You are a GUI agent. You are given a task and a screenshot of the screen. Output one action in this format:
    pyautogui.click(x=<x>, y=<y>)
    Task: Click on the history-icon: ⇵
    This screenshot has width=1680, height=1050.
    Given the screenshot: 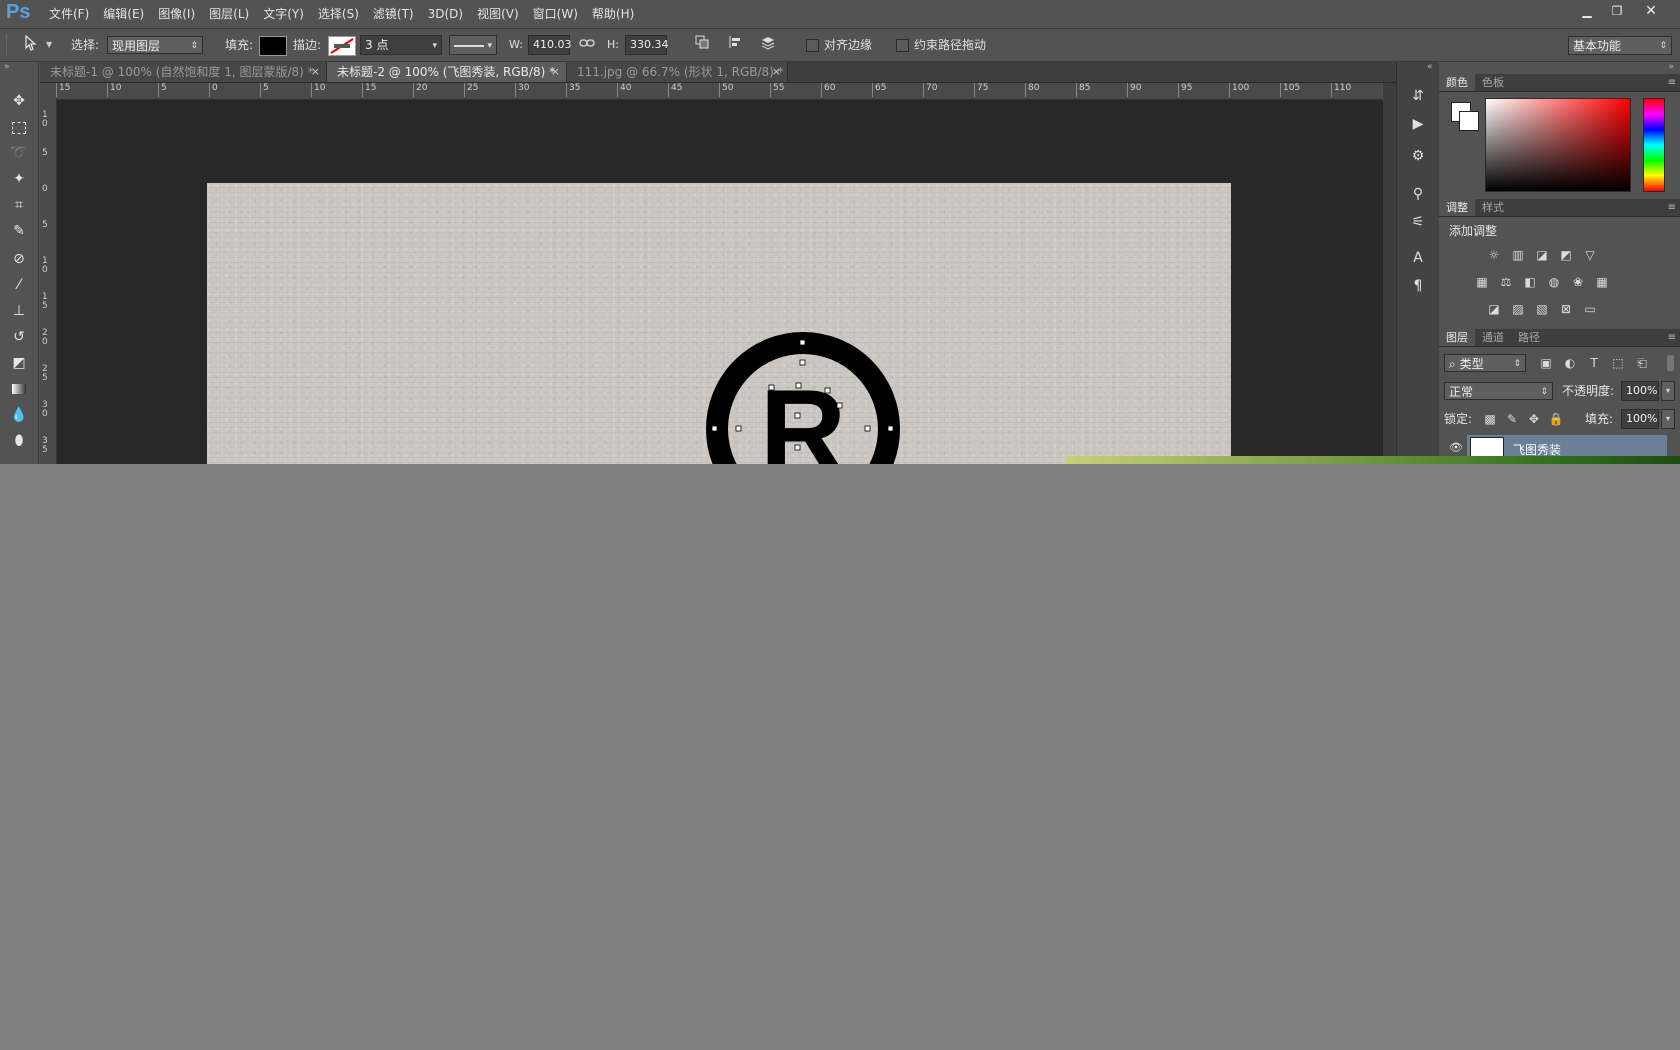 What is the action you would take?
    pyautogui.click(x=1418, y=96)
    